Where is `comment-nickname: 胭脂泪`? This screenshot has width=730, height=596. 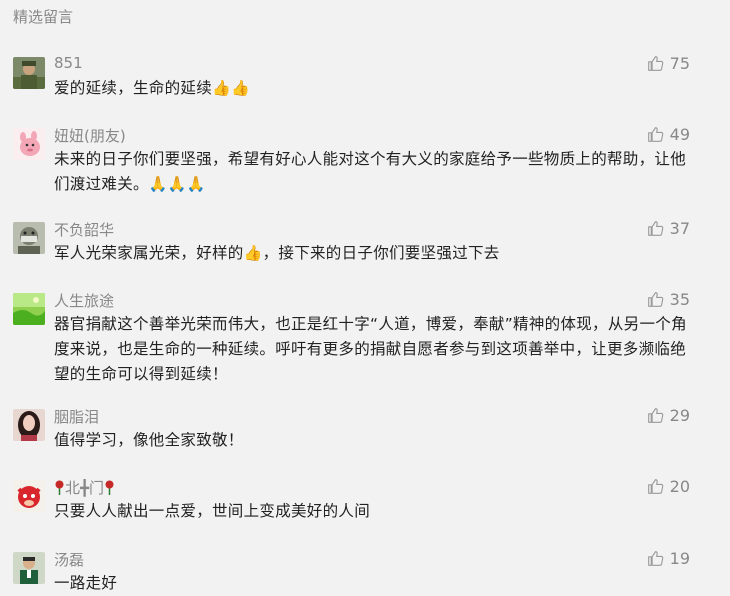 comment-nickname: 胭脂泪 is located at coordinates (77, 417).